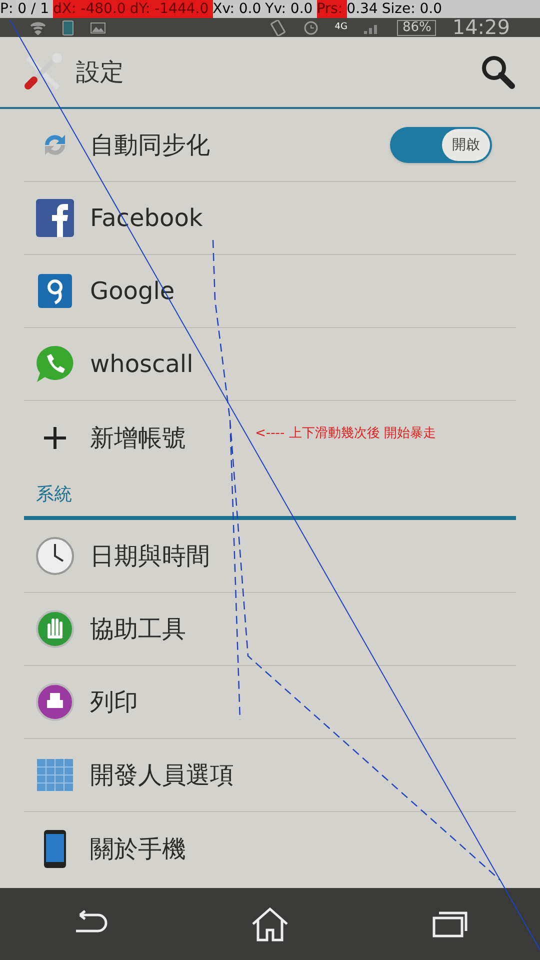 The height and width of the screenshot is (960, 540). What do you see at coordinates (331, 9) in the screenshot?
I see `pointer-readout: Prs:` at bounding box center [331, 9].